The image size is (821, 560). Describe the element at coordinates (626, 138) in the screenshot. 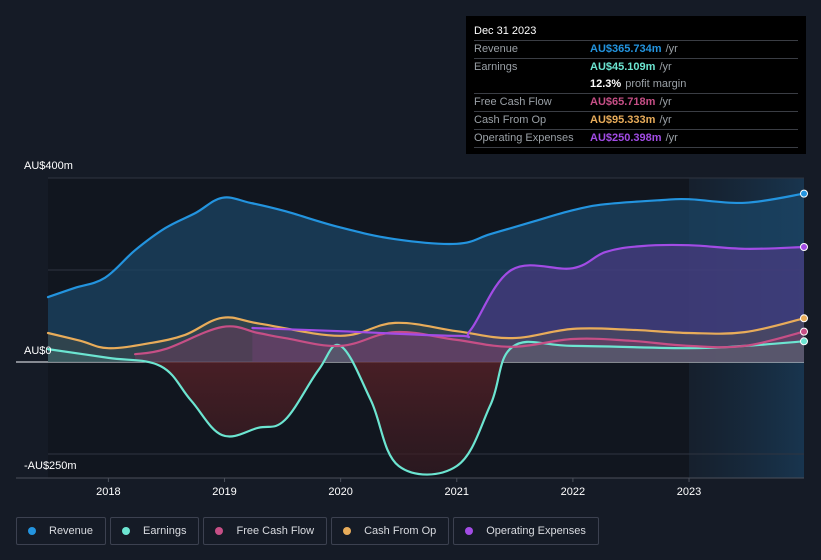

I see `tooltip-value: AU$250.398m` at that location.